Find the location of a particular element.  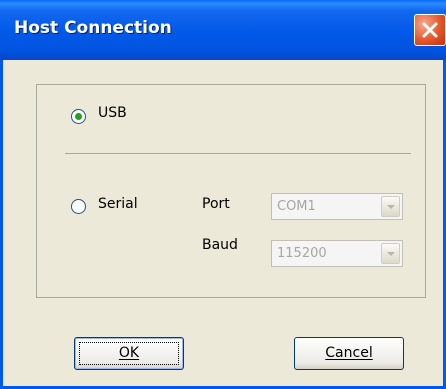

cancel-button: Cancel is located at coordinates (349, 353).